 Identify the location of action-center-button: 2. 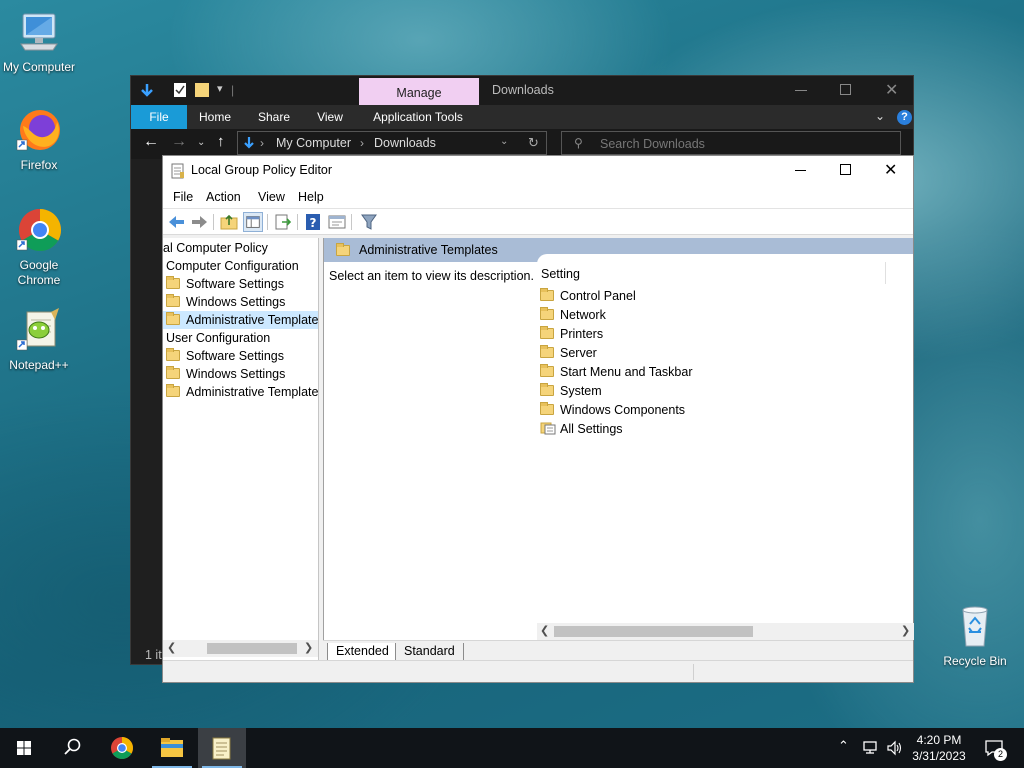
(998, 748).